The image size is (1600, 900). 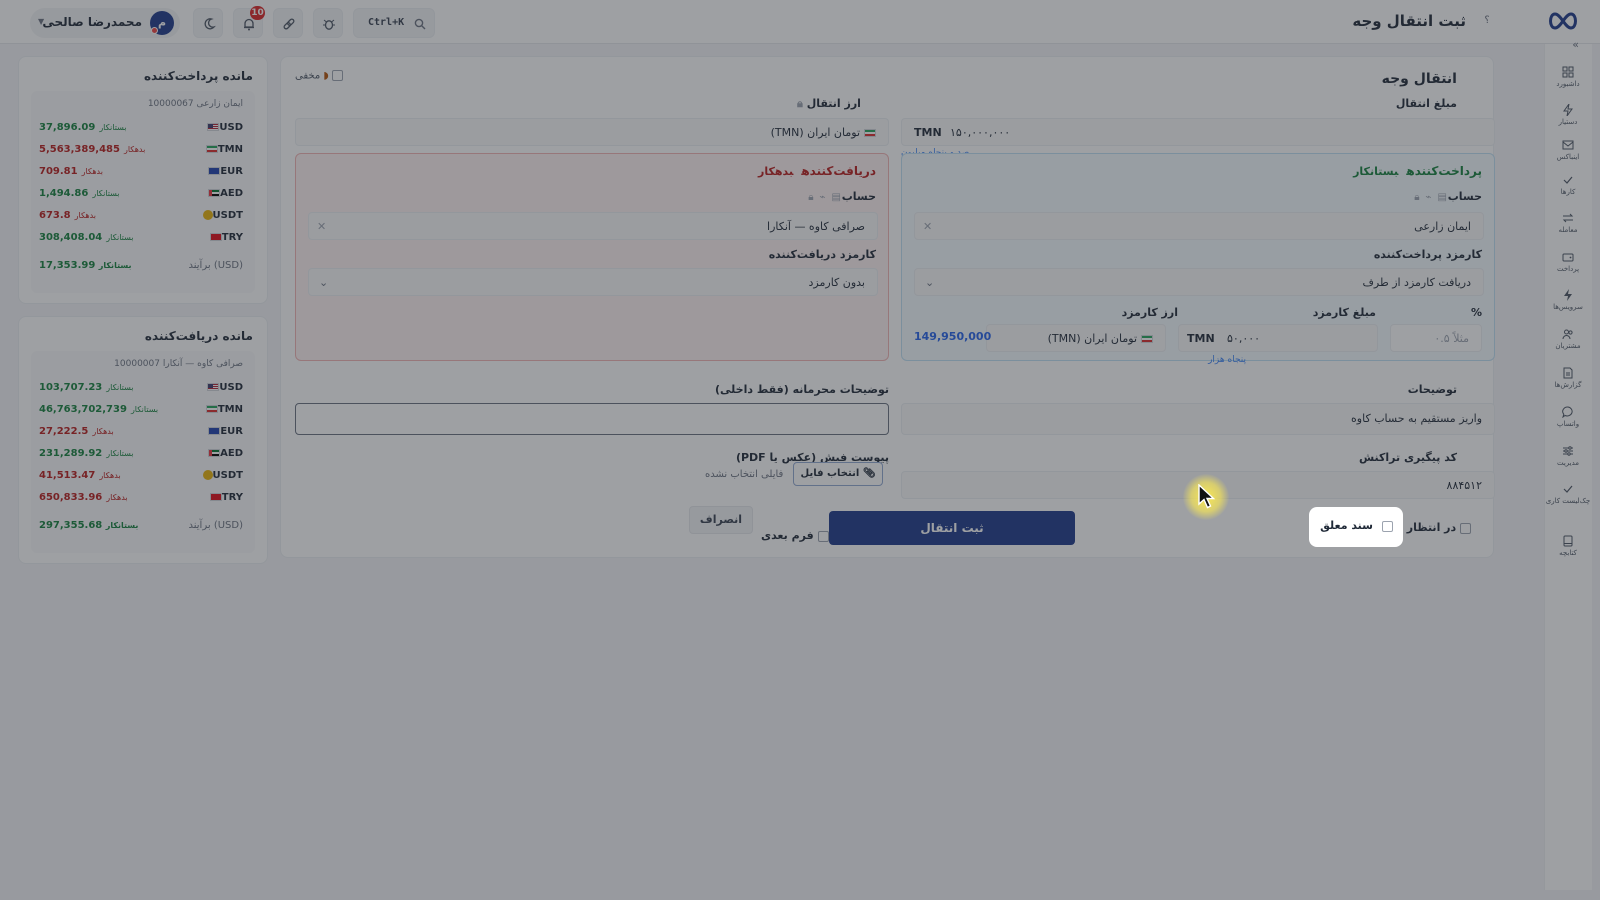 I want to click on payer-fee-value: دریافت کارمزد از طرف, so click(x=1416, y=282).